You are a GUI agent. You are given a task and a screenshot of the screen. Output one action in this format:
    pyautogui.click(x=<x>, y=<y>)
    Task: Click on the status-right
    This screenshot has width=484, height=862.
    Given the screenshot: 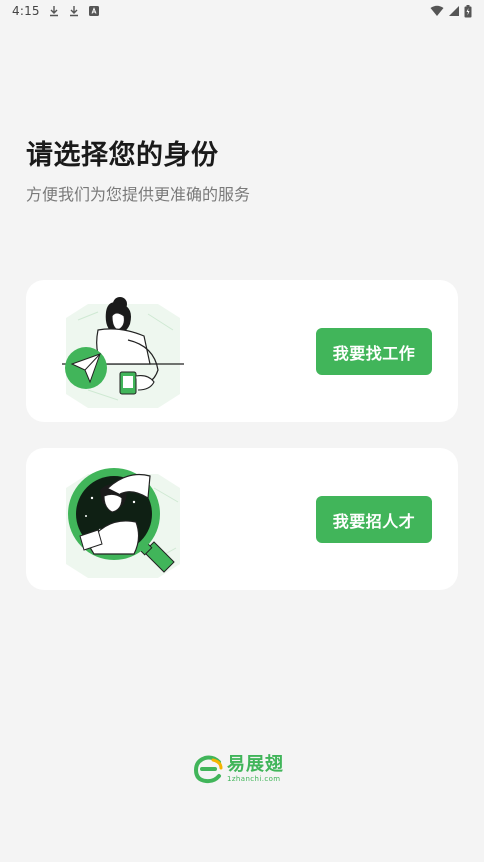 What is the action you would take?
    pyautogui.click(x=451, y=11)
    